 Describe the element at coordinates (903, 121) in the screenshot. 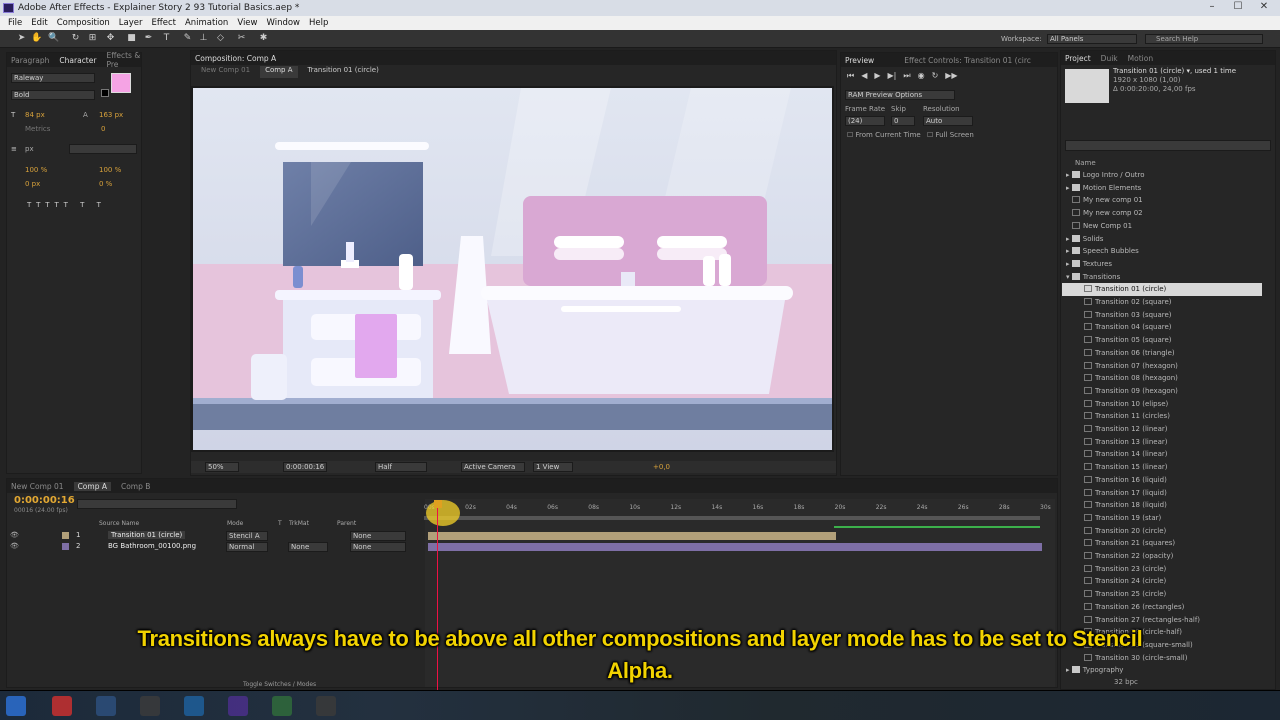

I see `skip-field: 0` at that location.